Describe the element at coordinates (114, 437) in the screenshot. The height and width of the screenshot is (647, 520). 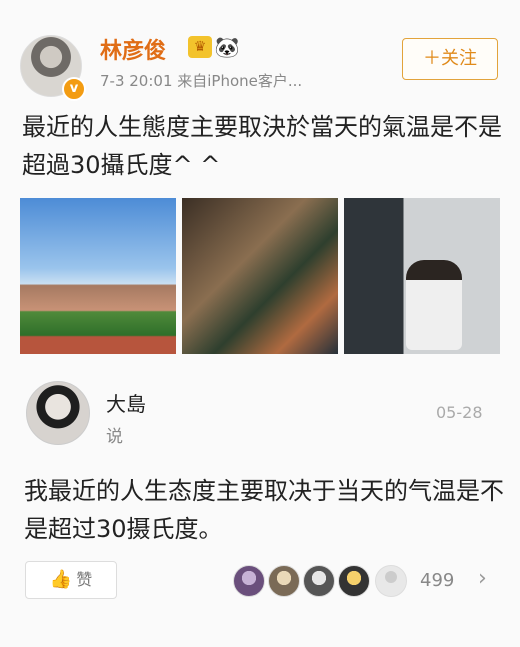
I see `comment-action-label: 说` at that location.